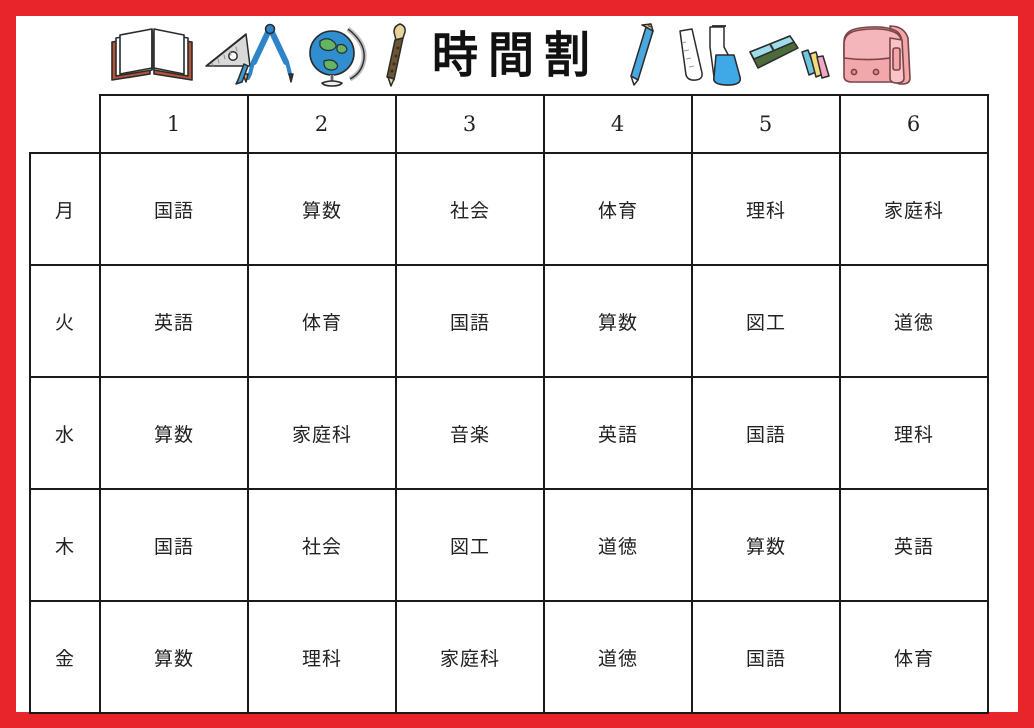 The width and height of the screenshot is (1034, 728). What do you see at coordinates (789, 57) in the screenshot?
I see `pencil-case-icon` at bounding box center [789, 57].